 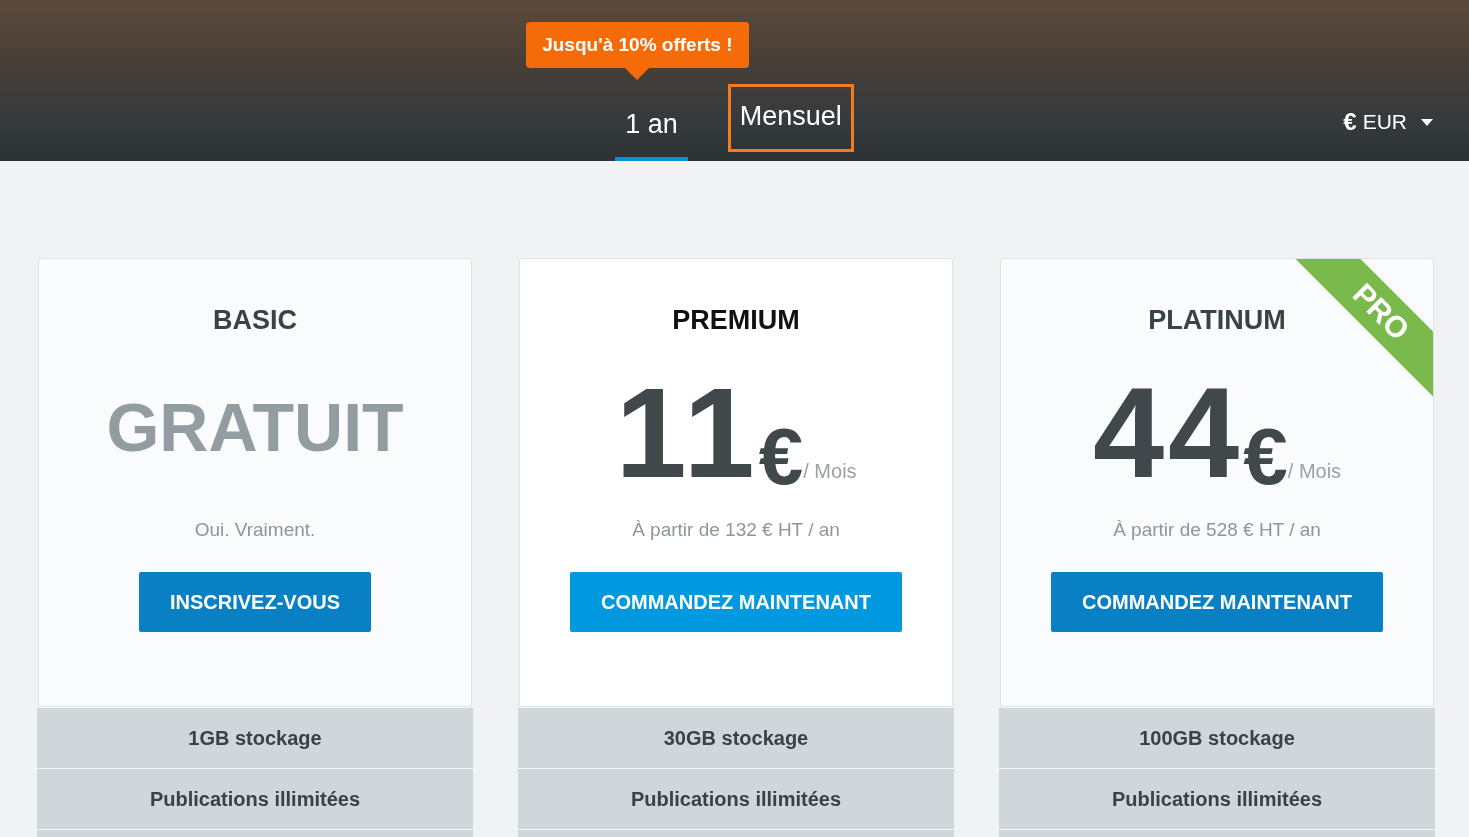 What do you see at coordinates (790, 118) in the screenshot?
I see `billing-tab: Mensuel` at bounding box center [790, 118].